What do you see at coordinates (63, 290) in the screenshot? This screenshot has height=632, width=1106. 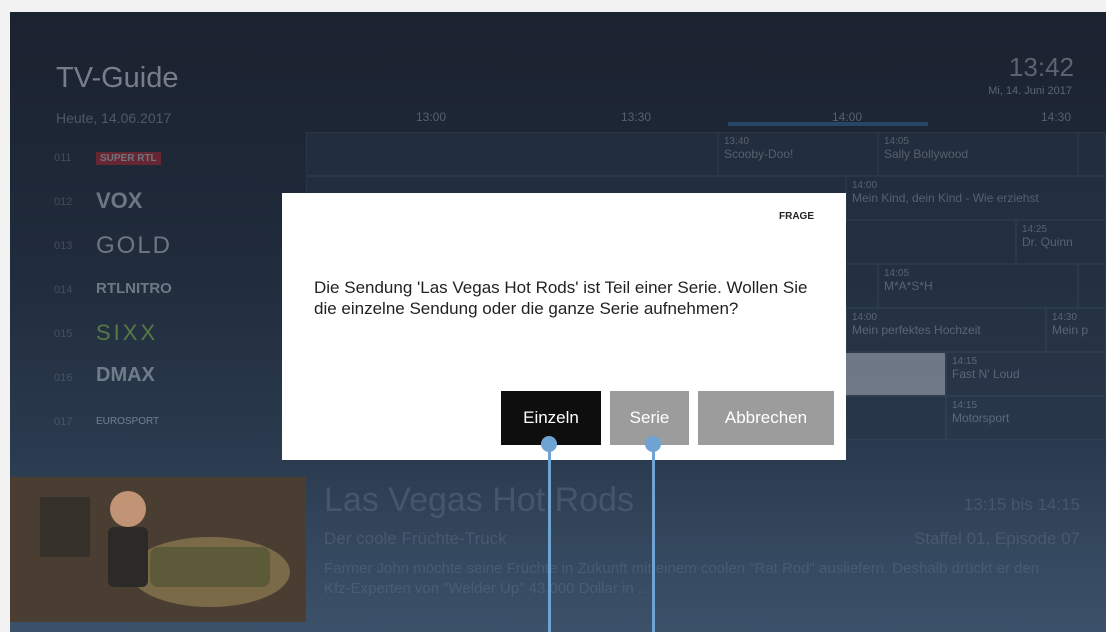 I see `channel-number: 014` at bounding box center [63, 290].